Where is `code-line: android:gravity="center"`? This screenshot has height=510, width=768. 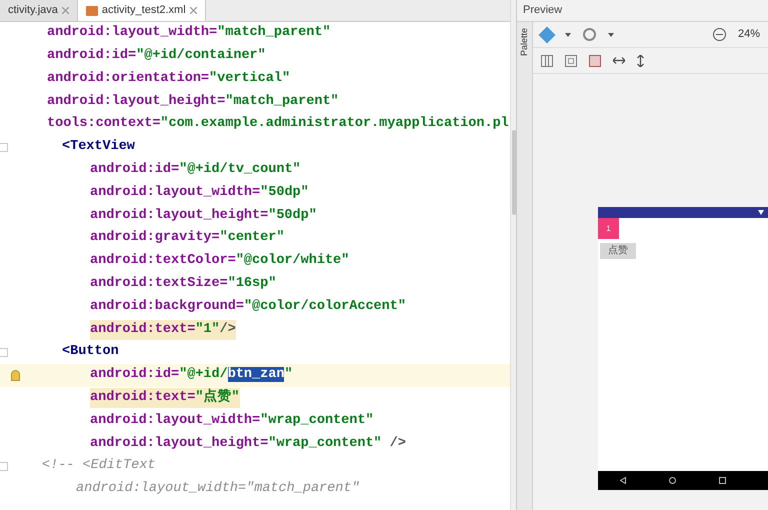
code-line: android:gravity="center" is located at coordinates (187, 238).